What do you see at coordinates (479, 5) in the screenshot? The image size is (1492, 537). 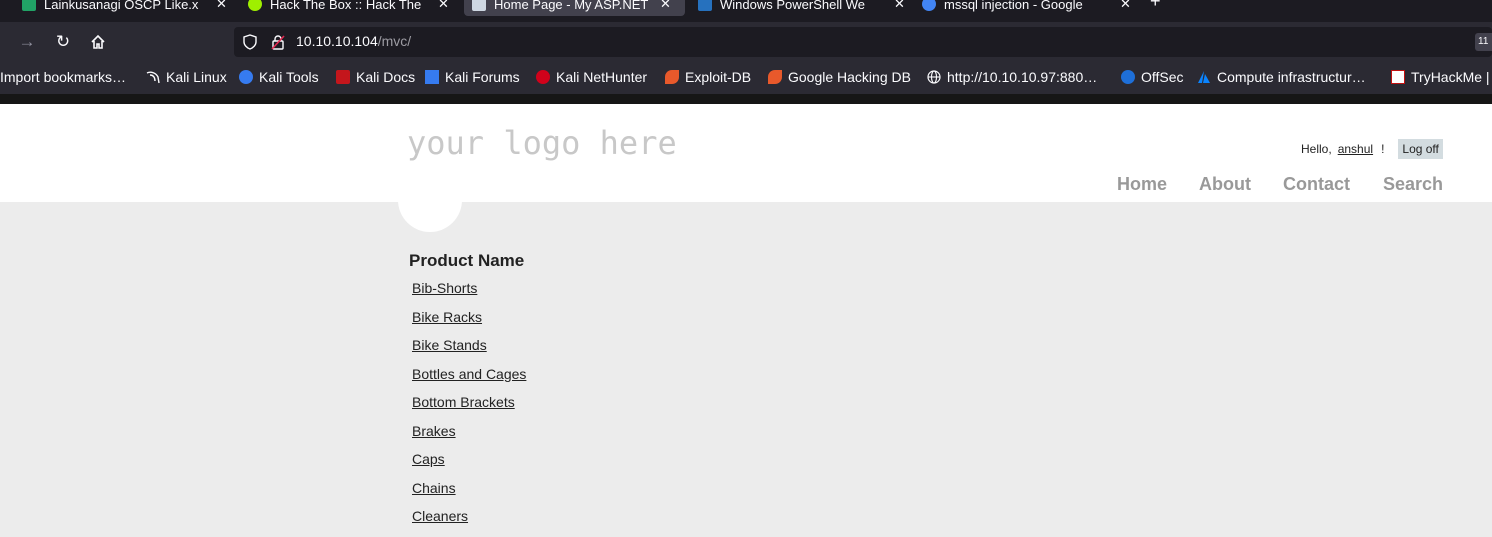 I see `page-icon` at bounding box center [479, 5].